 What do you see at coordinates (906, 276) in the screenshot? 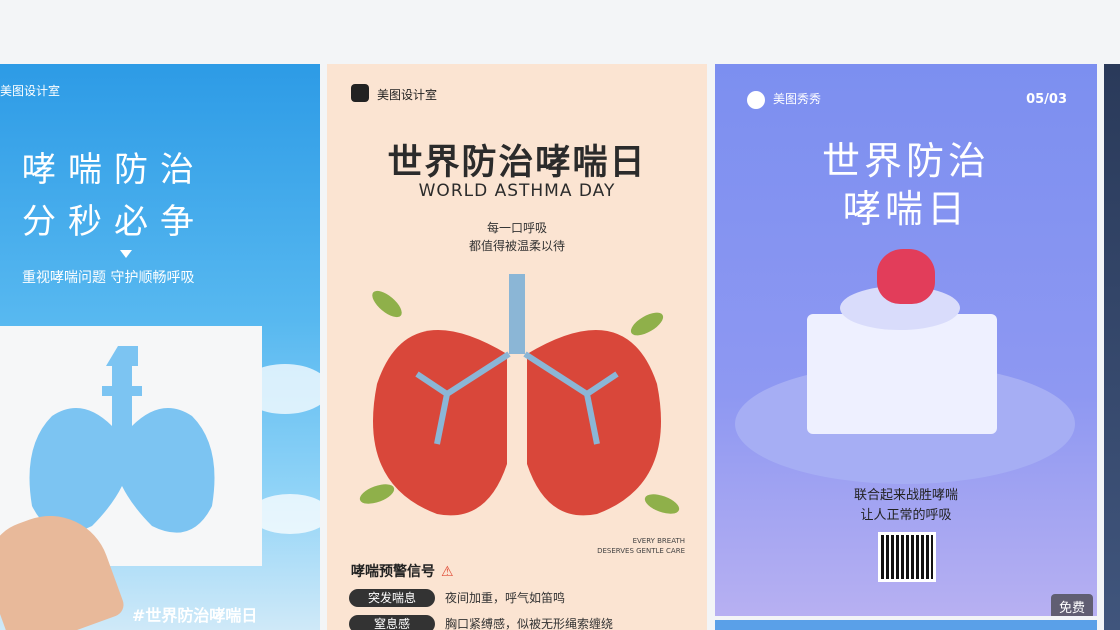
I see `lung-icon` at bounding box center [906, 276].